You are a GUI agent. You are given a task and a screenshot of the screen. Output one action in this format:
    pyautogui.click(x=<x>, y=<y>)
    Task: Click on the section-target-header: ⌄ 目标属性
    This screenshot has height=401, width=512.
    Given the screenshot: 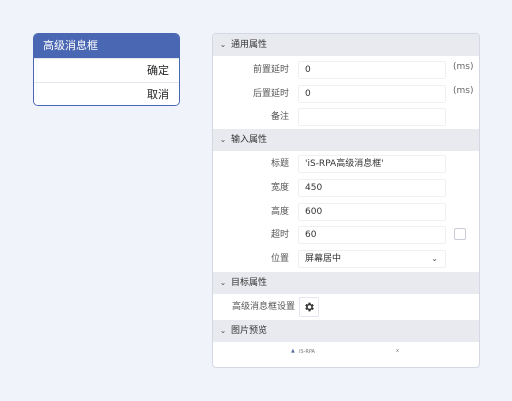 What is the action you would take?
    pyautogui.click(x=346, y=283)
    